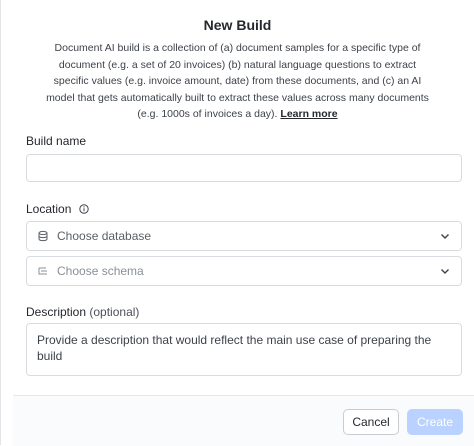  Describe the element at coordinates (244, 236) in the screenshot. I see `database-select: Choose database` at that location.